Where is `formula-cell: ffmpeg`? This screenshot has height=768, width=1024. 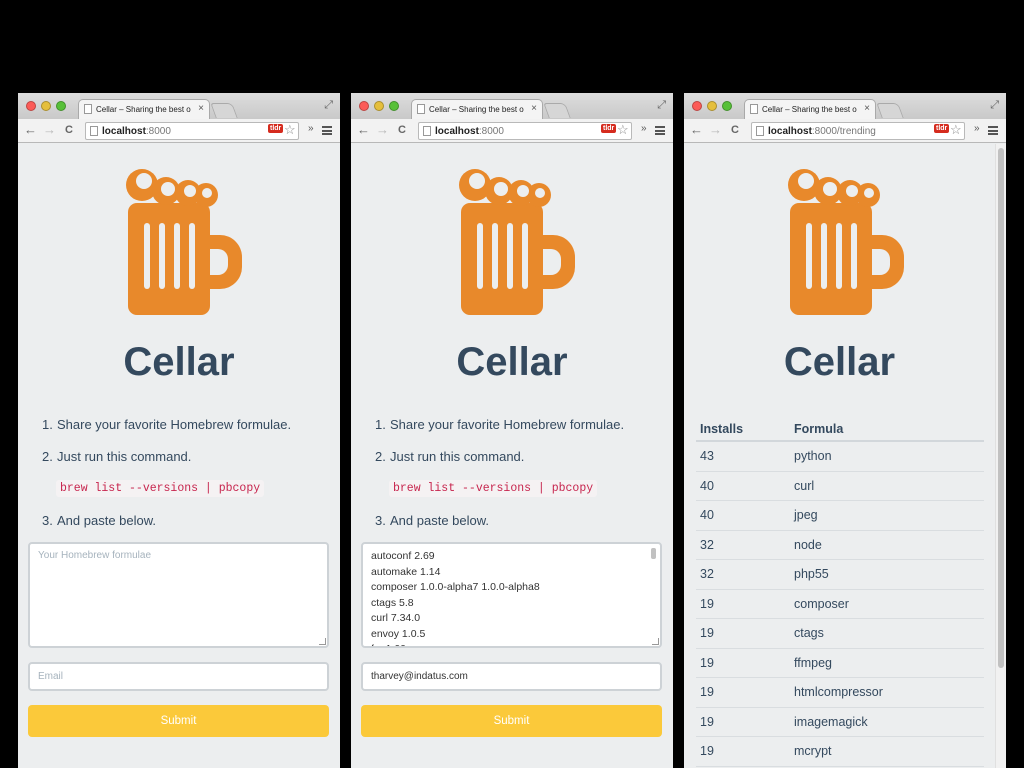
formula-cell: ffmpeg is located at coordinates (813, 662).